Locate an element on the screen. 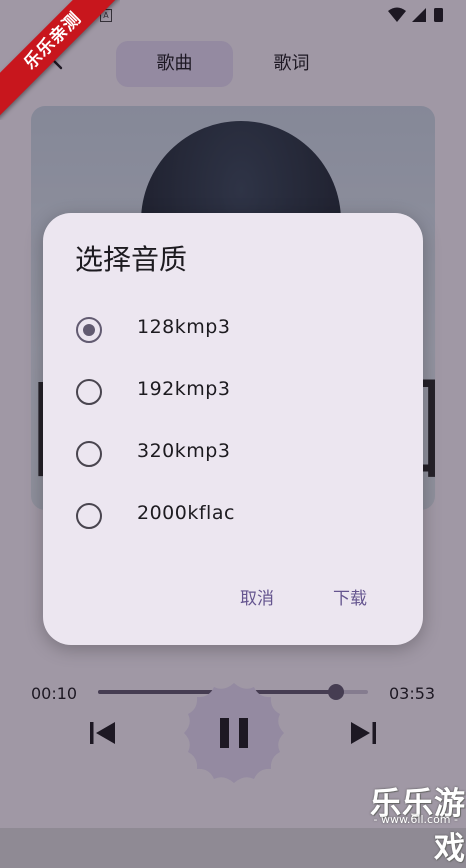 This screenshot has height=868, width=466. watermark-ribbon: 乐乐亲测 is located at coordinates (60, 59).